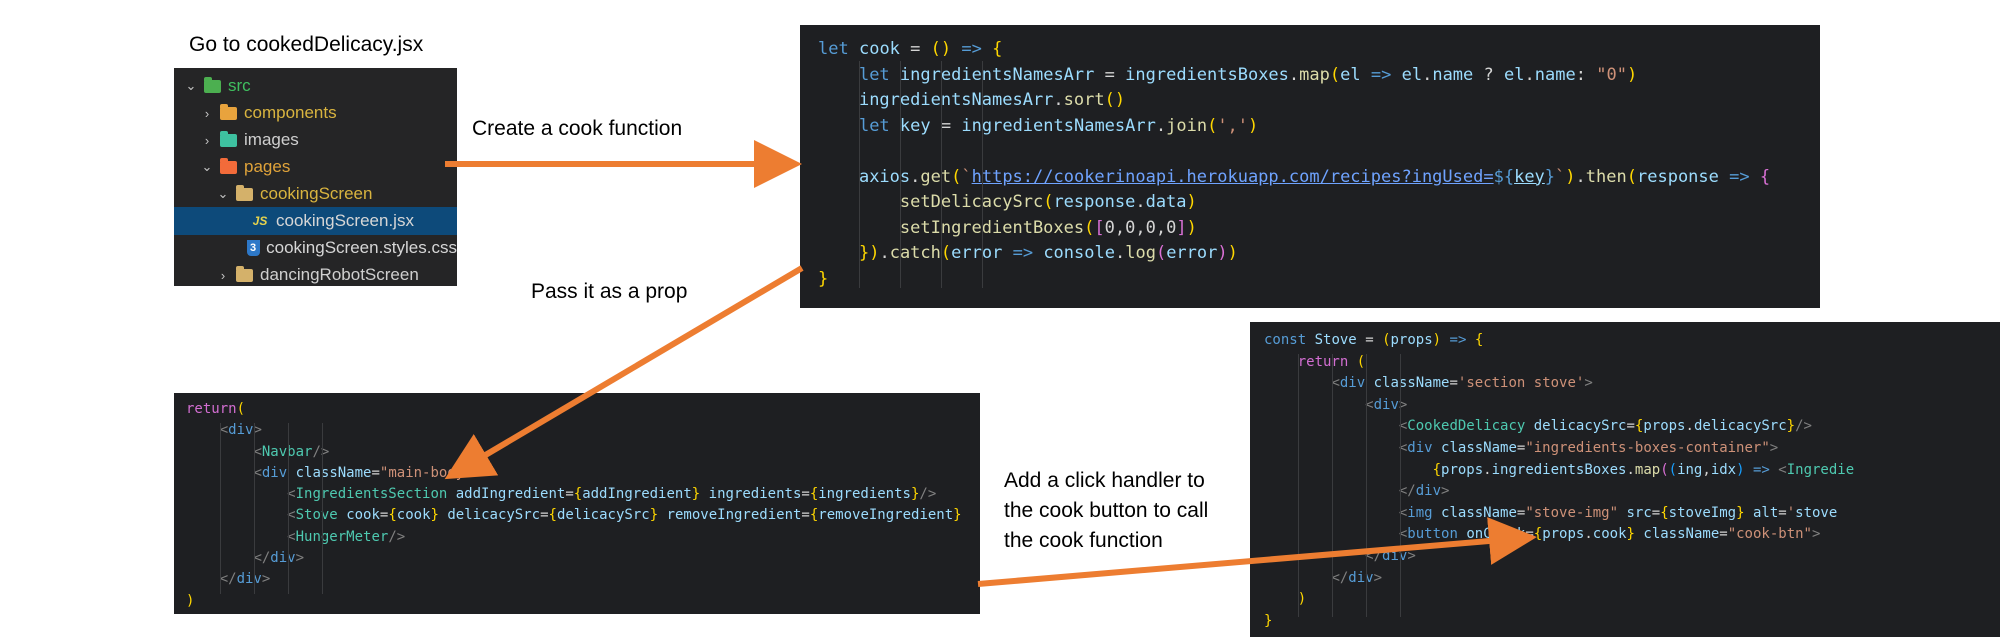  What do you see at coordinates (239, 85) in the screenshot?
I see `tree-item-label: src` at bounding box center [239, 85].